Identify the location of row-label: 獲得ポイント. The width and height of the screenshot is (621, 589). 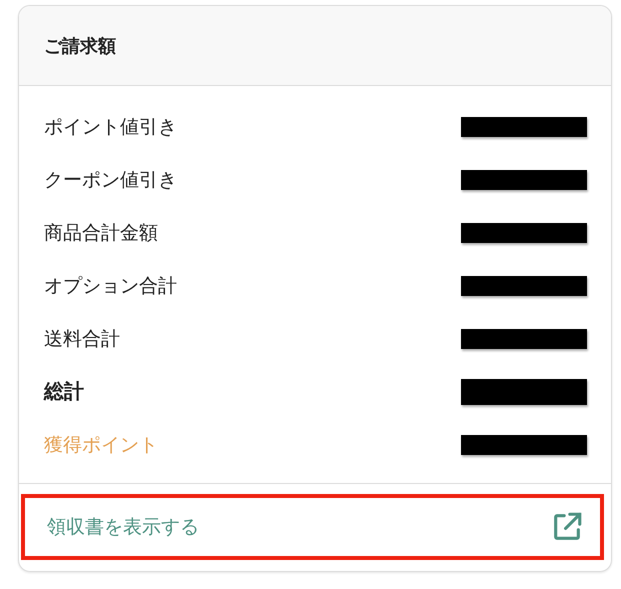
(101, 445).